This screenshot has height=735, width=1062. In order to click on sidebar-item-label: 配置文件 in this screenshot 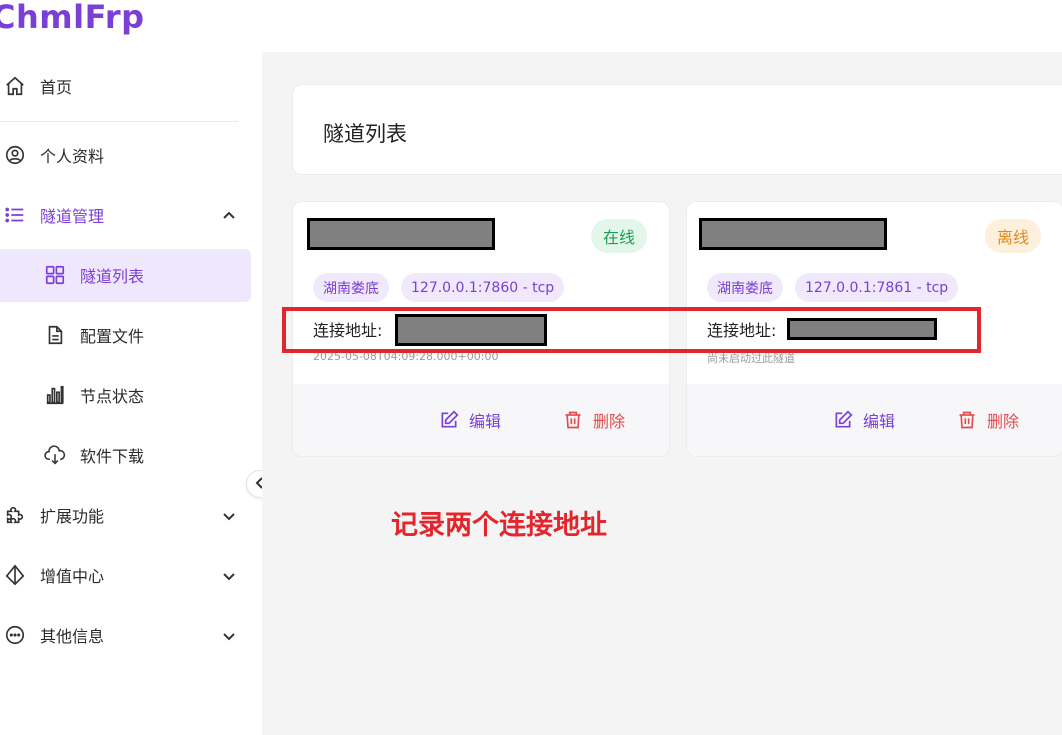, I will do `click(112, 336)`.